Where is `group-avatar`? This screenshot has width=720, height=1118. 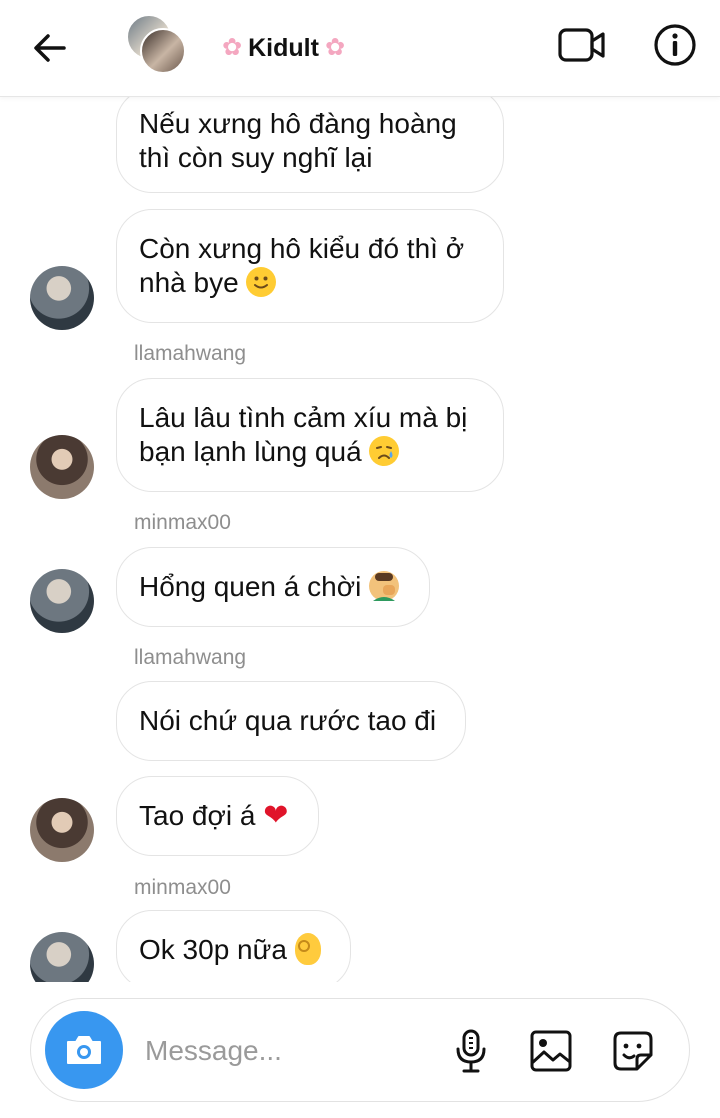 group-avatar is located at coordinates (158, 46).